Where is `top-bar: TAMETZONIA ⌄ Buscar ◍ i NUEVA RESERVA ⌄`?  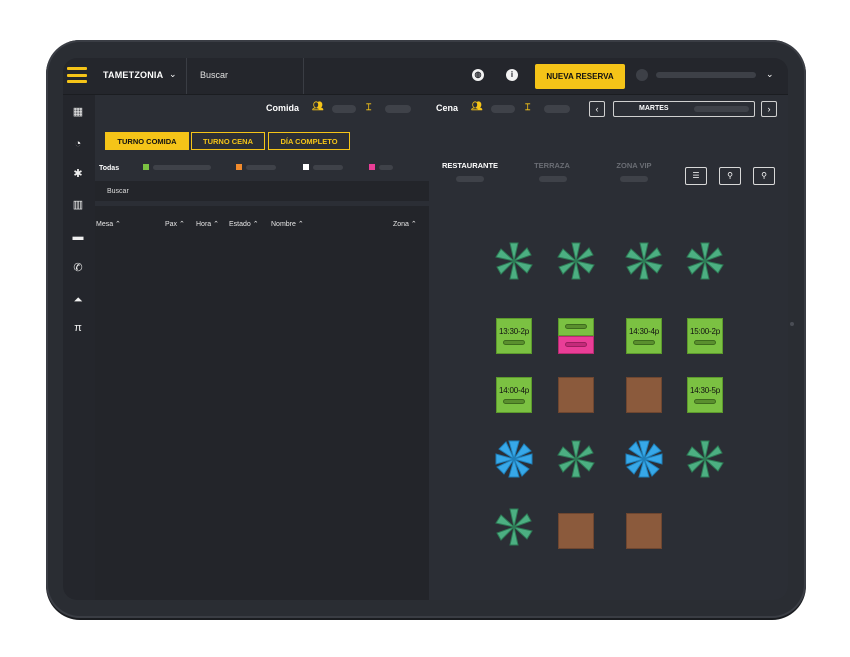
top-bar: TAMETZONIA ⌄ Buscar ◍ i NUEVA RESERVA ⌄ is located at coordinates (425, 76).